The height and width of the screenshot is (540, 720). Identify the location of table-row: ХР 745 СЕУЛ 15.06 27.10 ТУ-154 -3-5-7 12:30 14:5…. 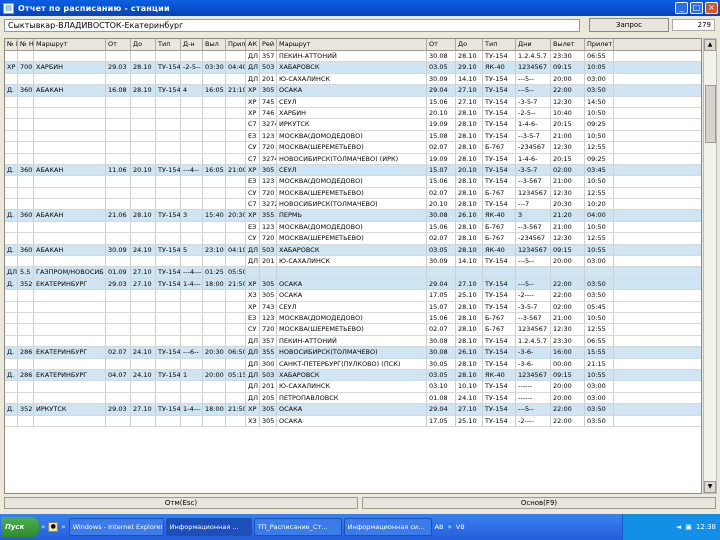
(353, 102).